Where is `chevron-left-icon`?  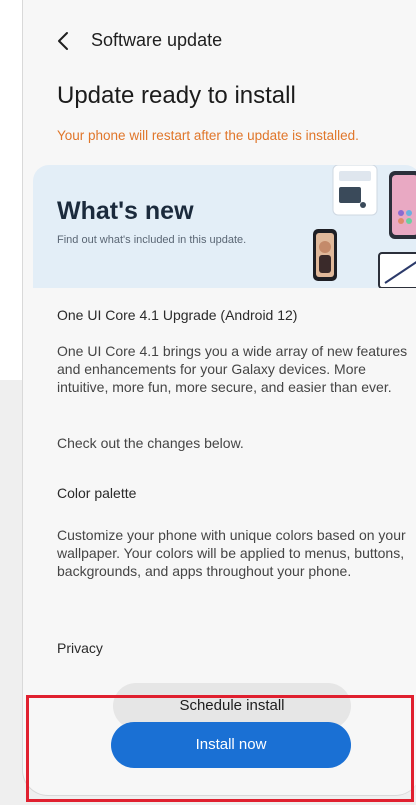 chevron-left-icon is located at coordinates (63, 41).